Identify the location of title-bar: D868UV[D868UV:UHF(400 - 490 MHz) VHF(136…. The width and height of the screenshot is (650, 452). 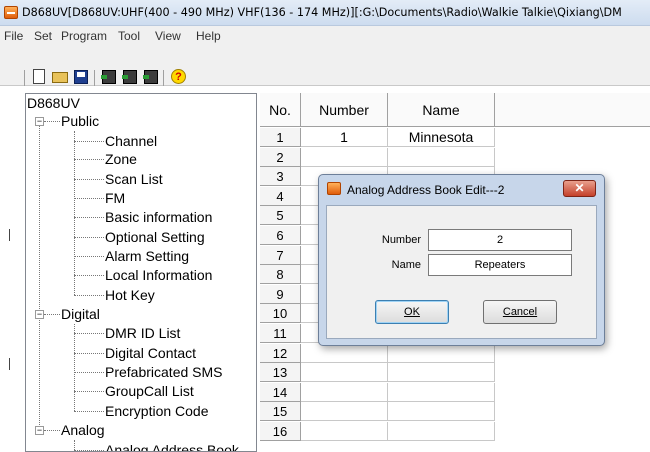
(325, 13).